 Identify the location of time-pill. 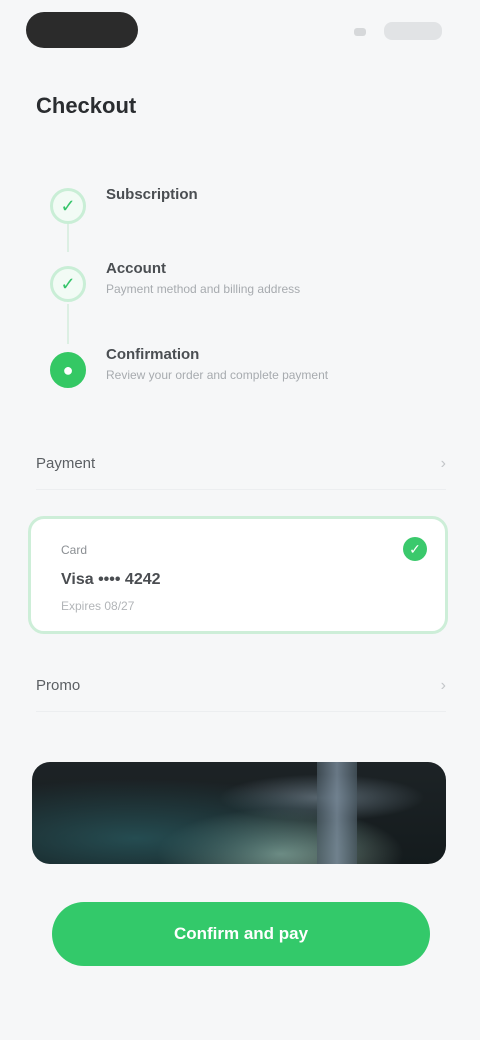
(82, 30).